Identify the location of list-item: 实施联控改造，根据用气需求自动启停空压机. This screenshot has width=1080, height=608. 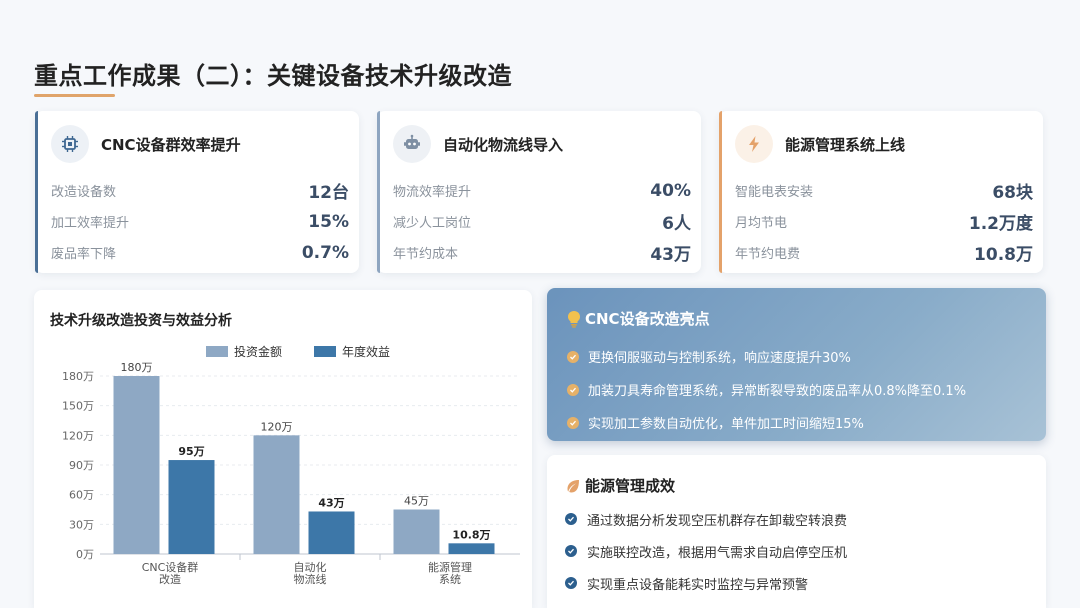
(706, 551).